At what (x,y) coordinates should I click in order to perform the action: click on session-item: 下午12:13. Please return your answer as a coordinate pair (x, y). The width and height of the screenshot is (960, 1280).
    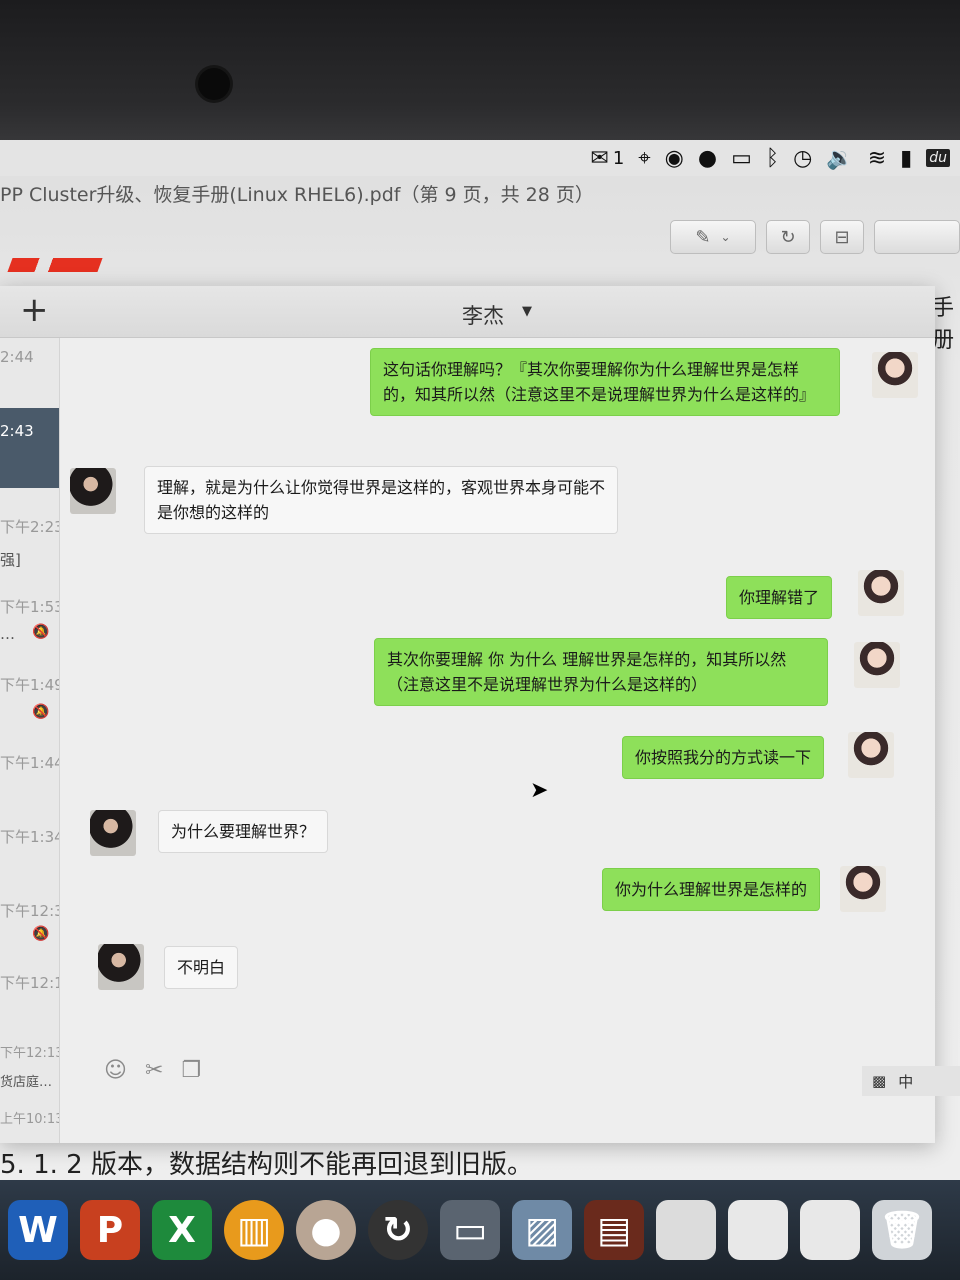
    Looking at the image, I should click on (29, 982).